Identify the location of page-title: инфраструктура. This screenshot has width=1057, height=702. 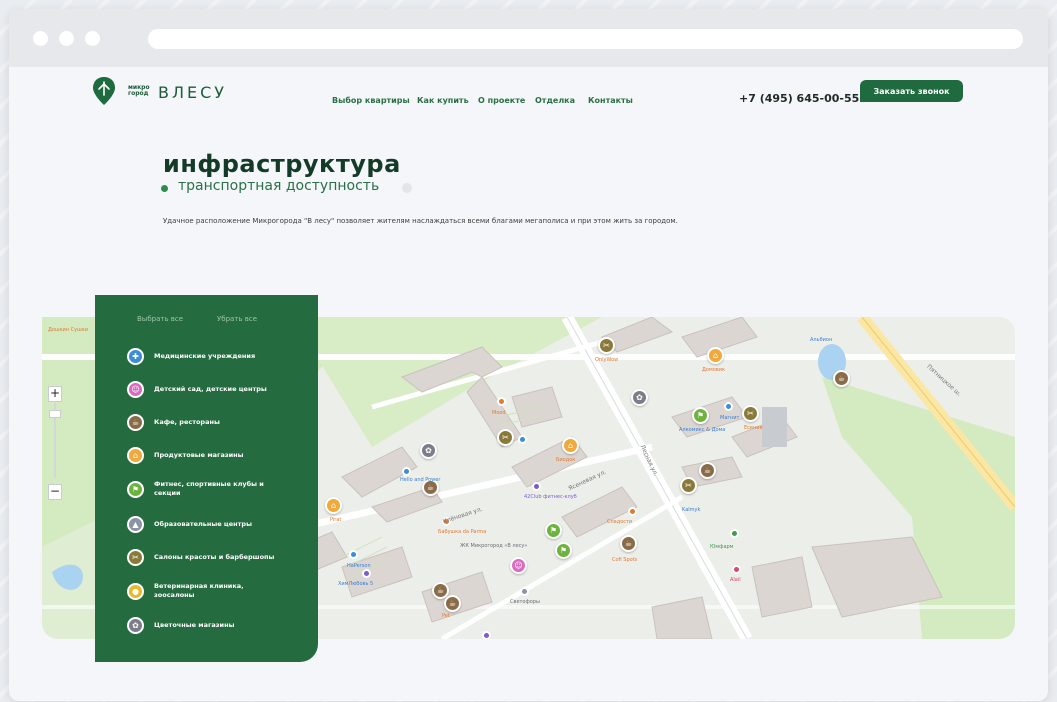
(282, 164).